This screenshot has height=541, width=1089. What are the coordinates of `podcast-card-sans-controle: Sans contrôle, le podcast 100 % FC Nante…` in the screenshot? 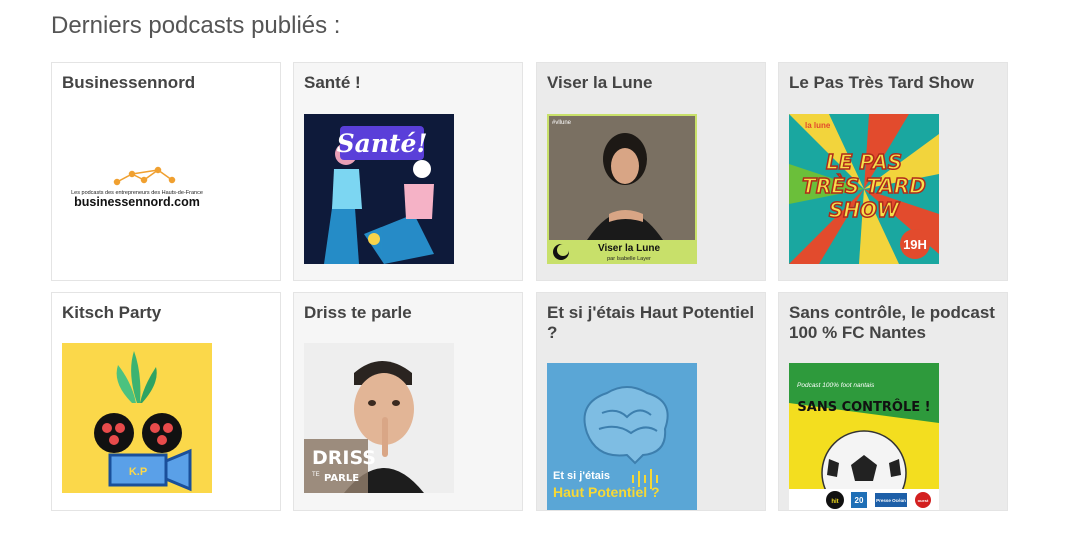 It's located at (893, 401).